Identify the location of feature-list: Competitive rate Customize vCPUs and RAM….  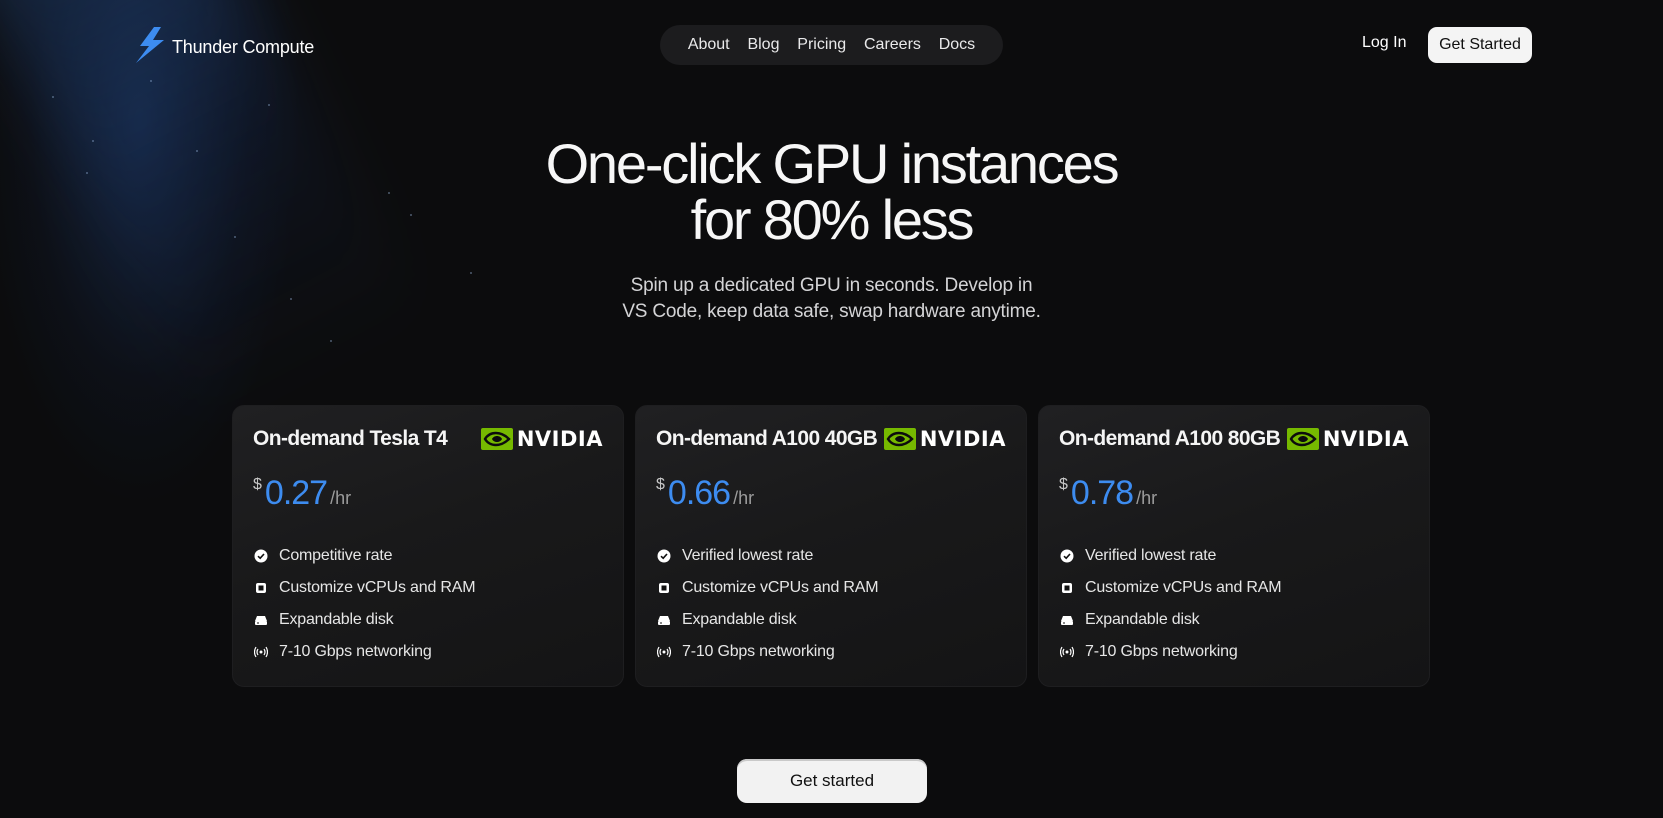
(428, 604).